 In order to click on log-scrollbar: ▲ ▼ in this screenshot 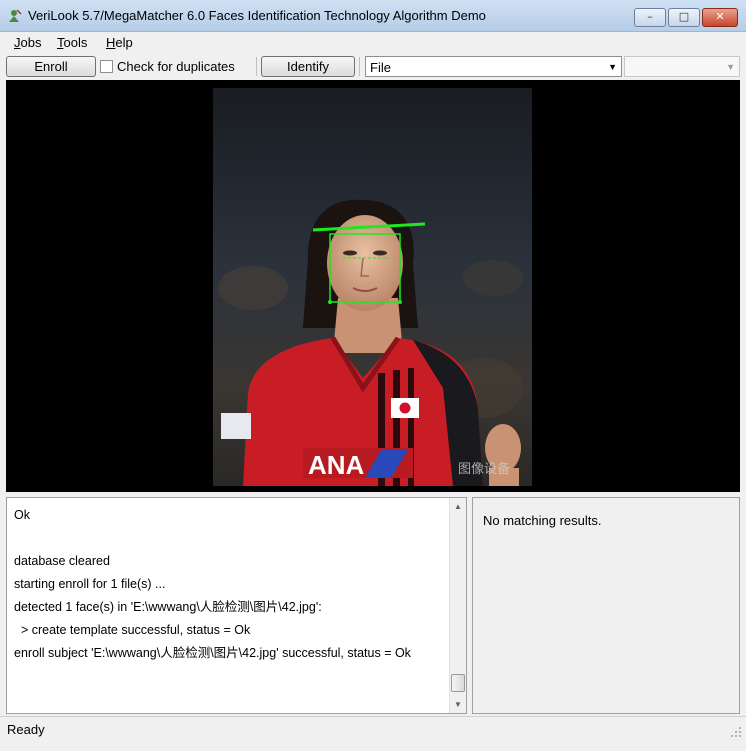, I will do `click(457, 605)`.